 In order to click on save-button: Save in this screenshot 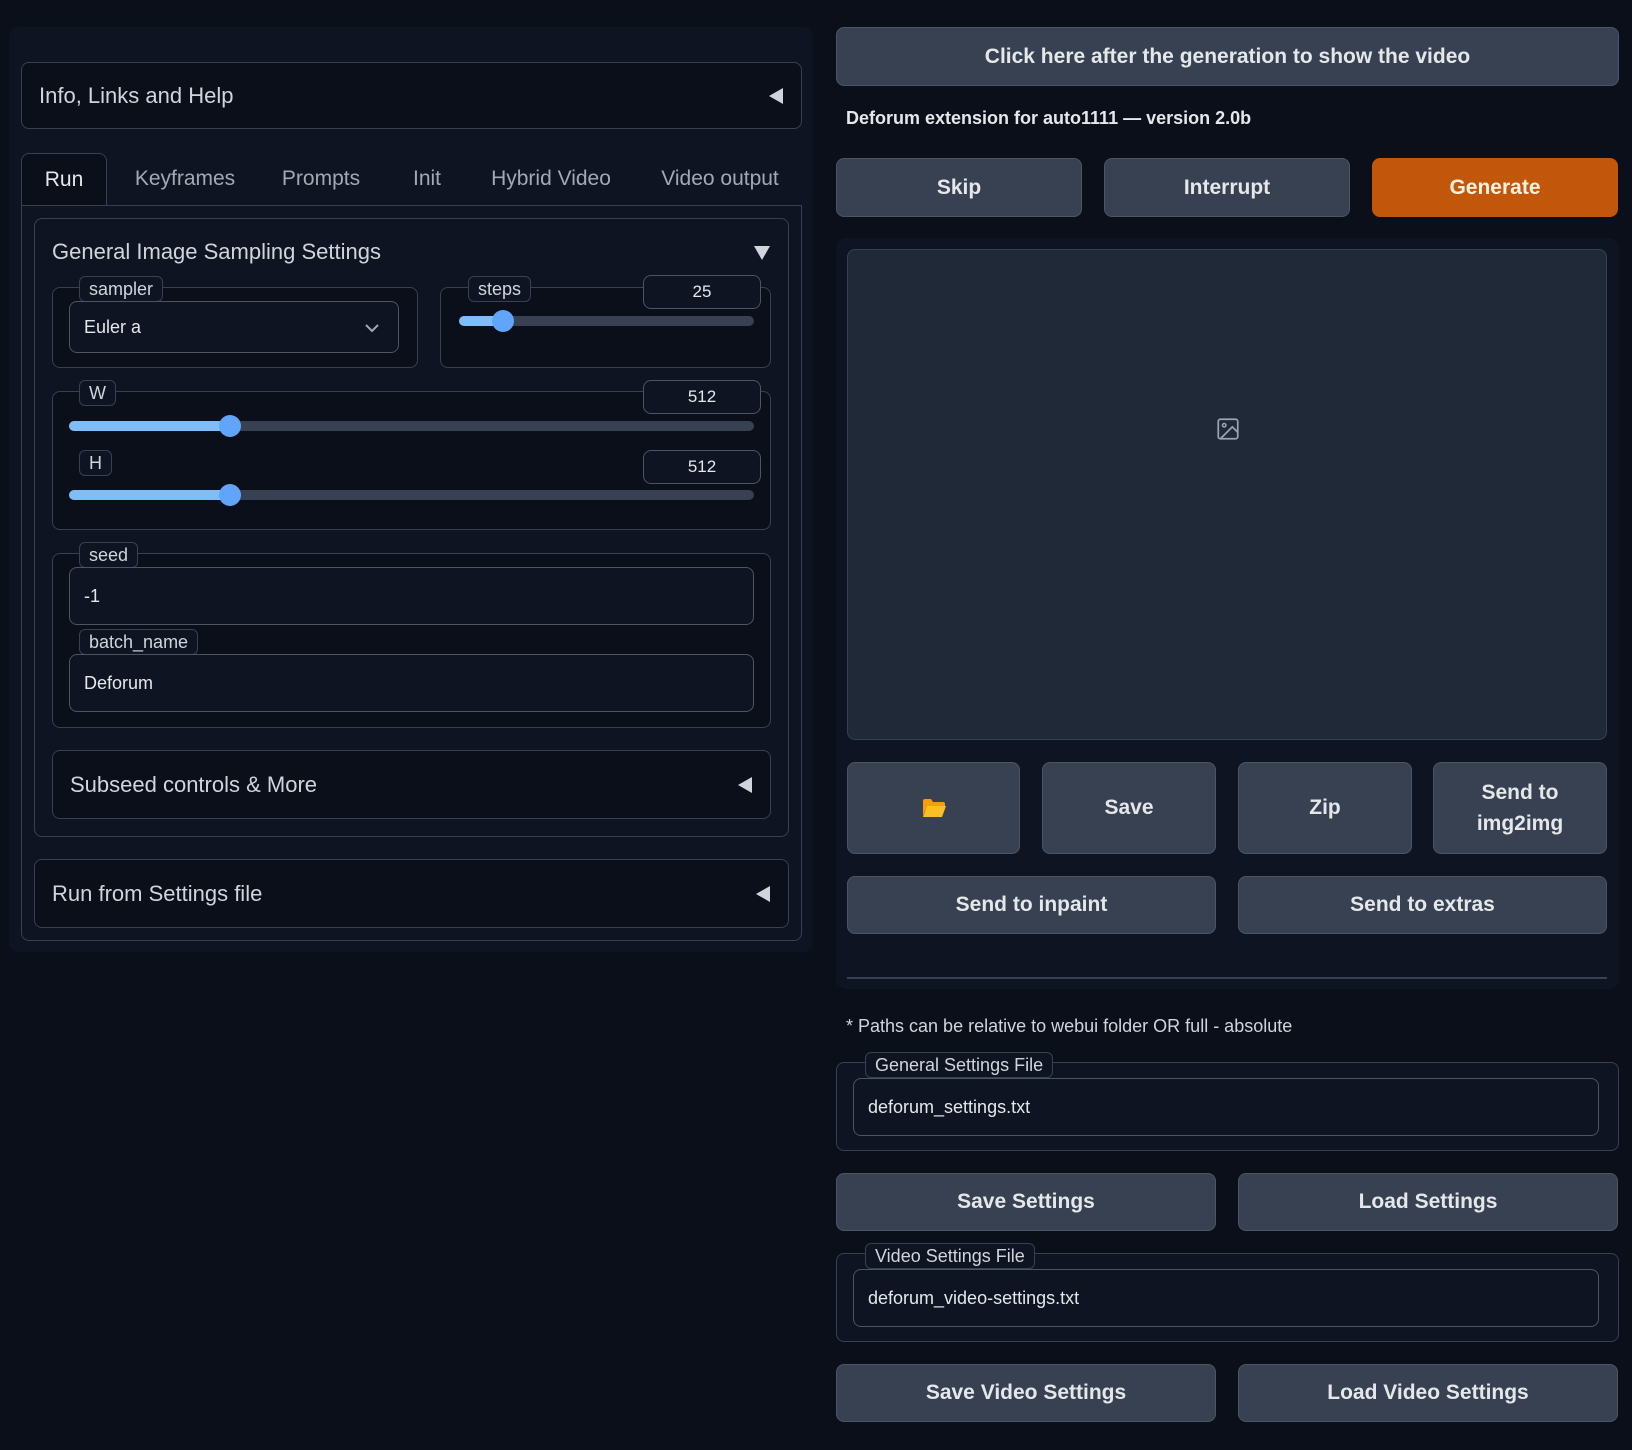, I will do `click(1129, 808)`.